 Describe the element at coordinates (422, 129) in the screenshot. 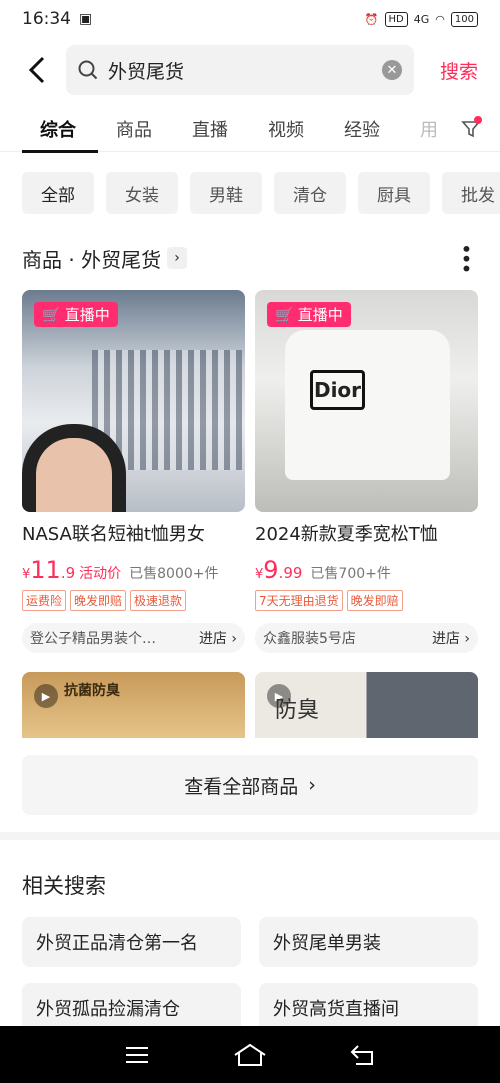

I see `tab-users: 用` at that location.